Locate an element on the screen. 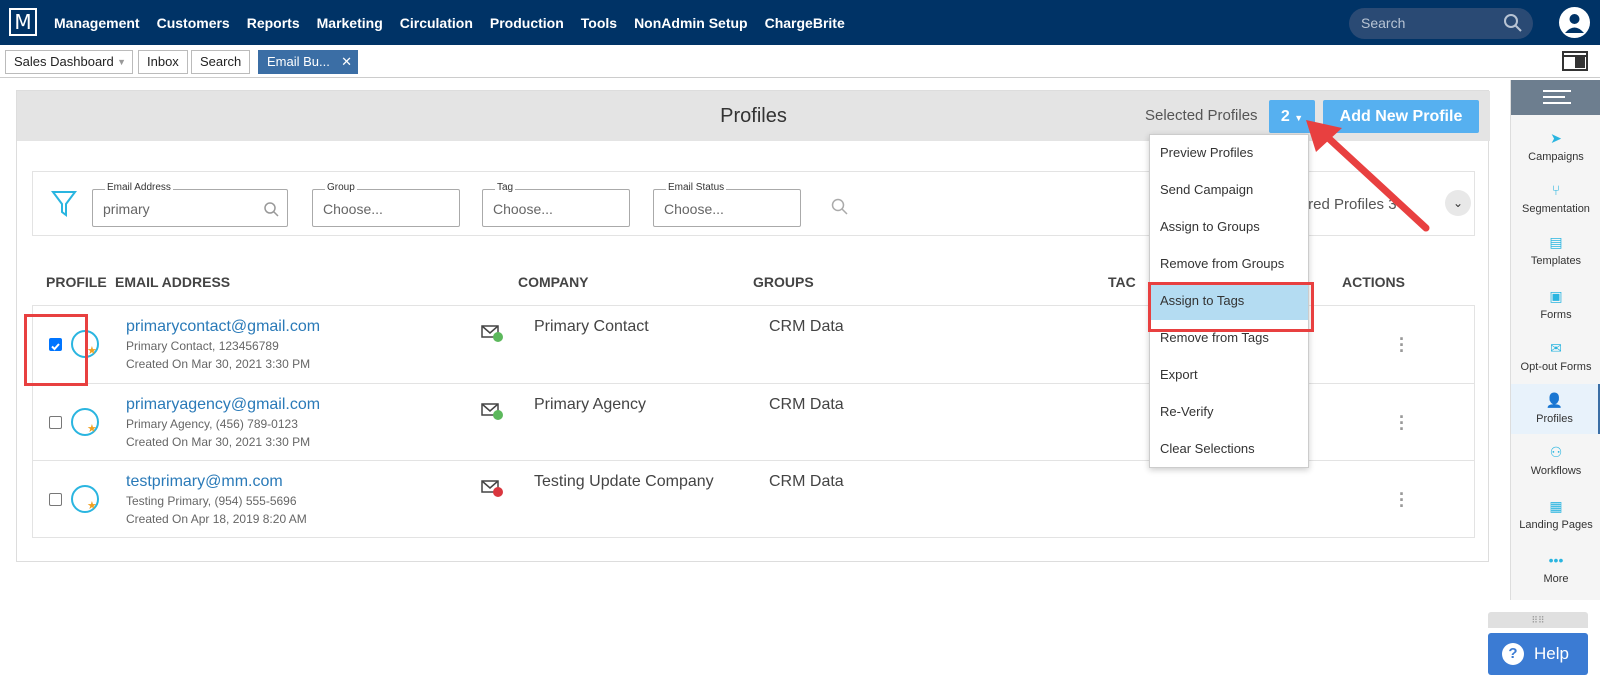  sidebar-label: Profiles is located at coordinates (1554, 419).